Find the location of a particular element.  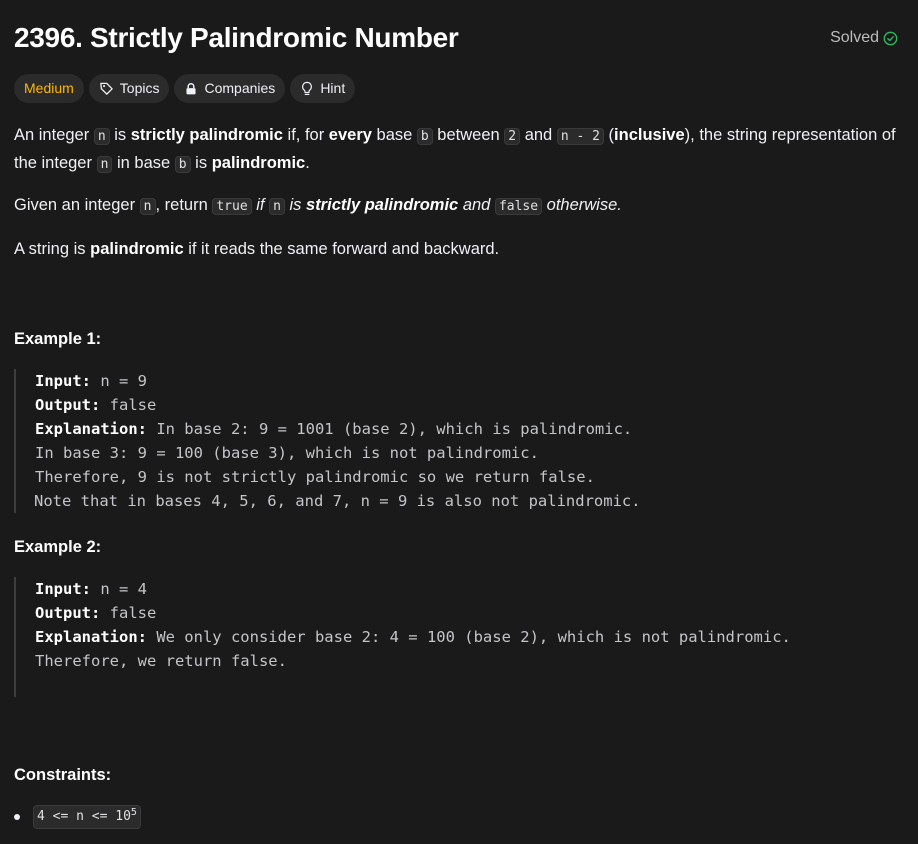

input-value: n = 4 is located at coordinates (119, 589).